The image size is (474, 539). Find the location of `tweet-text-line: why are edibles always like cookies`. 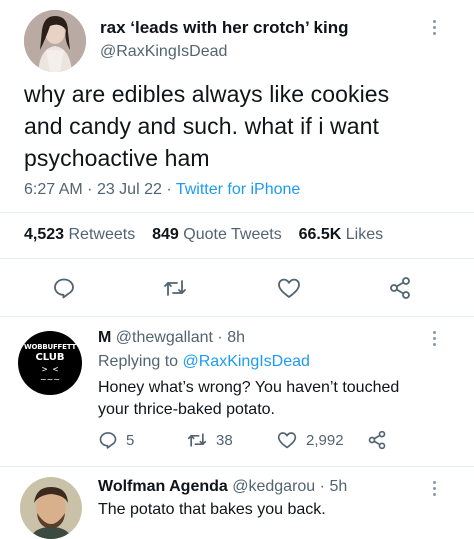

tweet-text-line: why are edibles always like cookies is located at coordinates (207, 94).